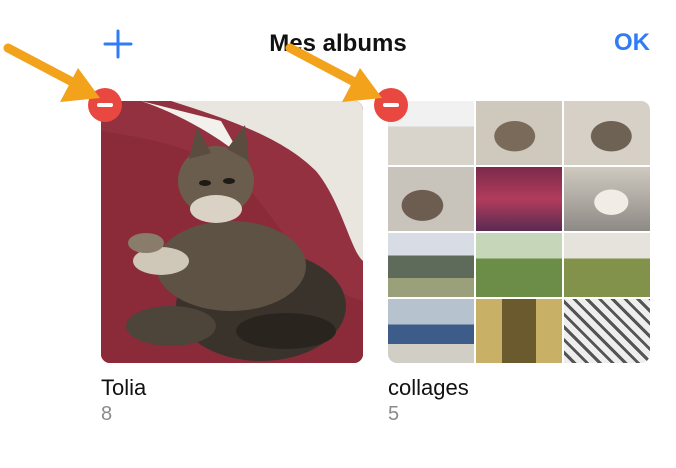 The height and width of the screenshot is (468, 676). What do you see at coordinates (394, 414) in the screenshot?
I see `album-photo-count: 5` at bounding box center [394, 414].